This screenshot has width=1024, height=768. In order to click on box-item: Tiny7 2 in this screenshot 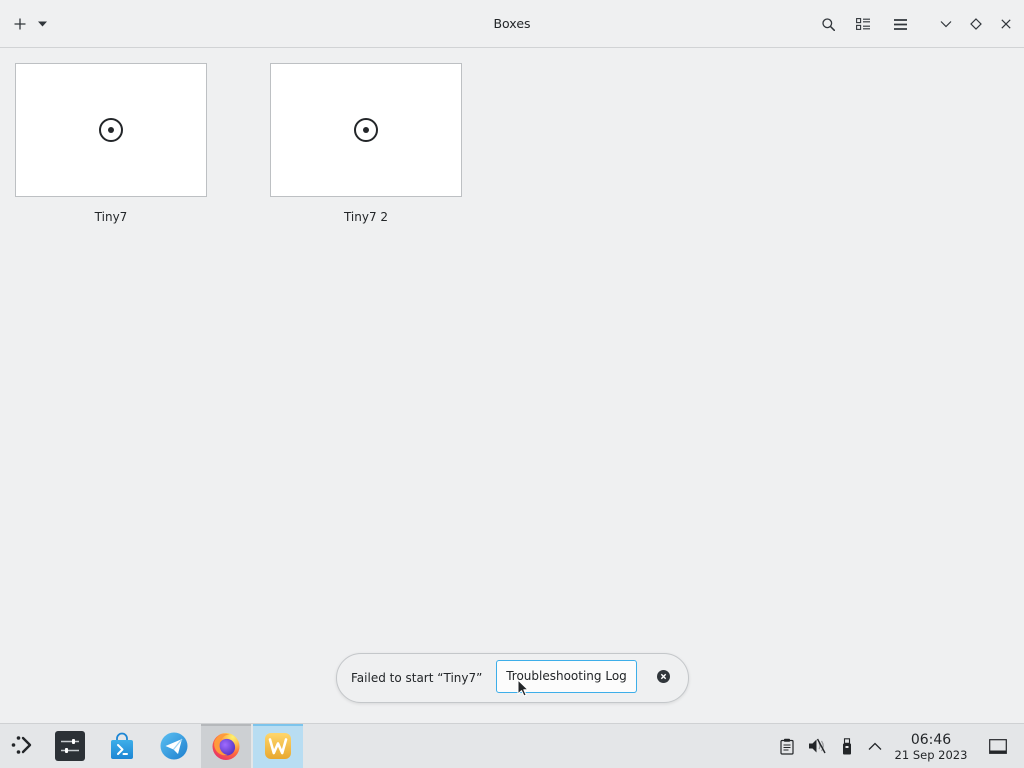, I will do `click(366, 148)`.